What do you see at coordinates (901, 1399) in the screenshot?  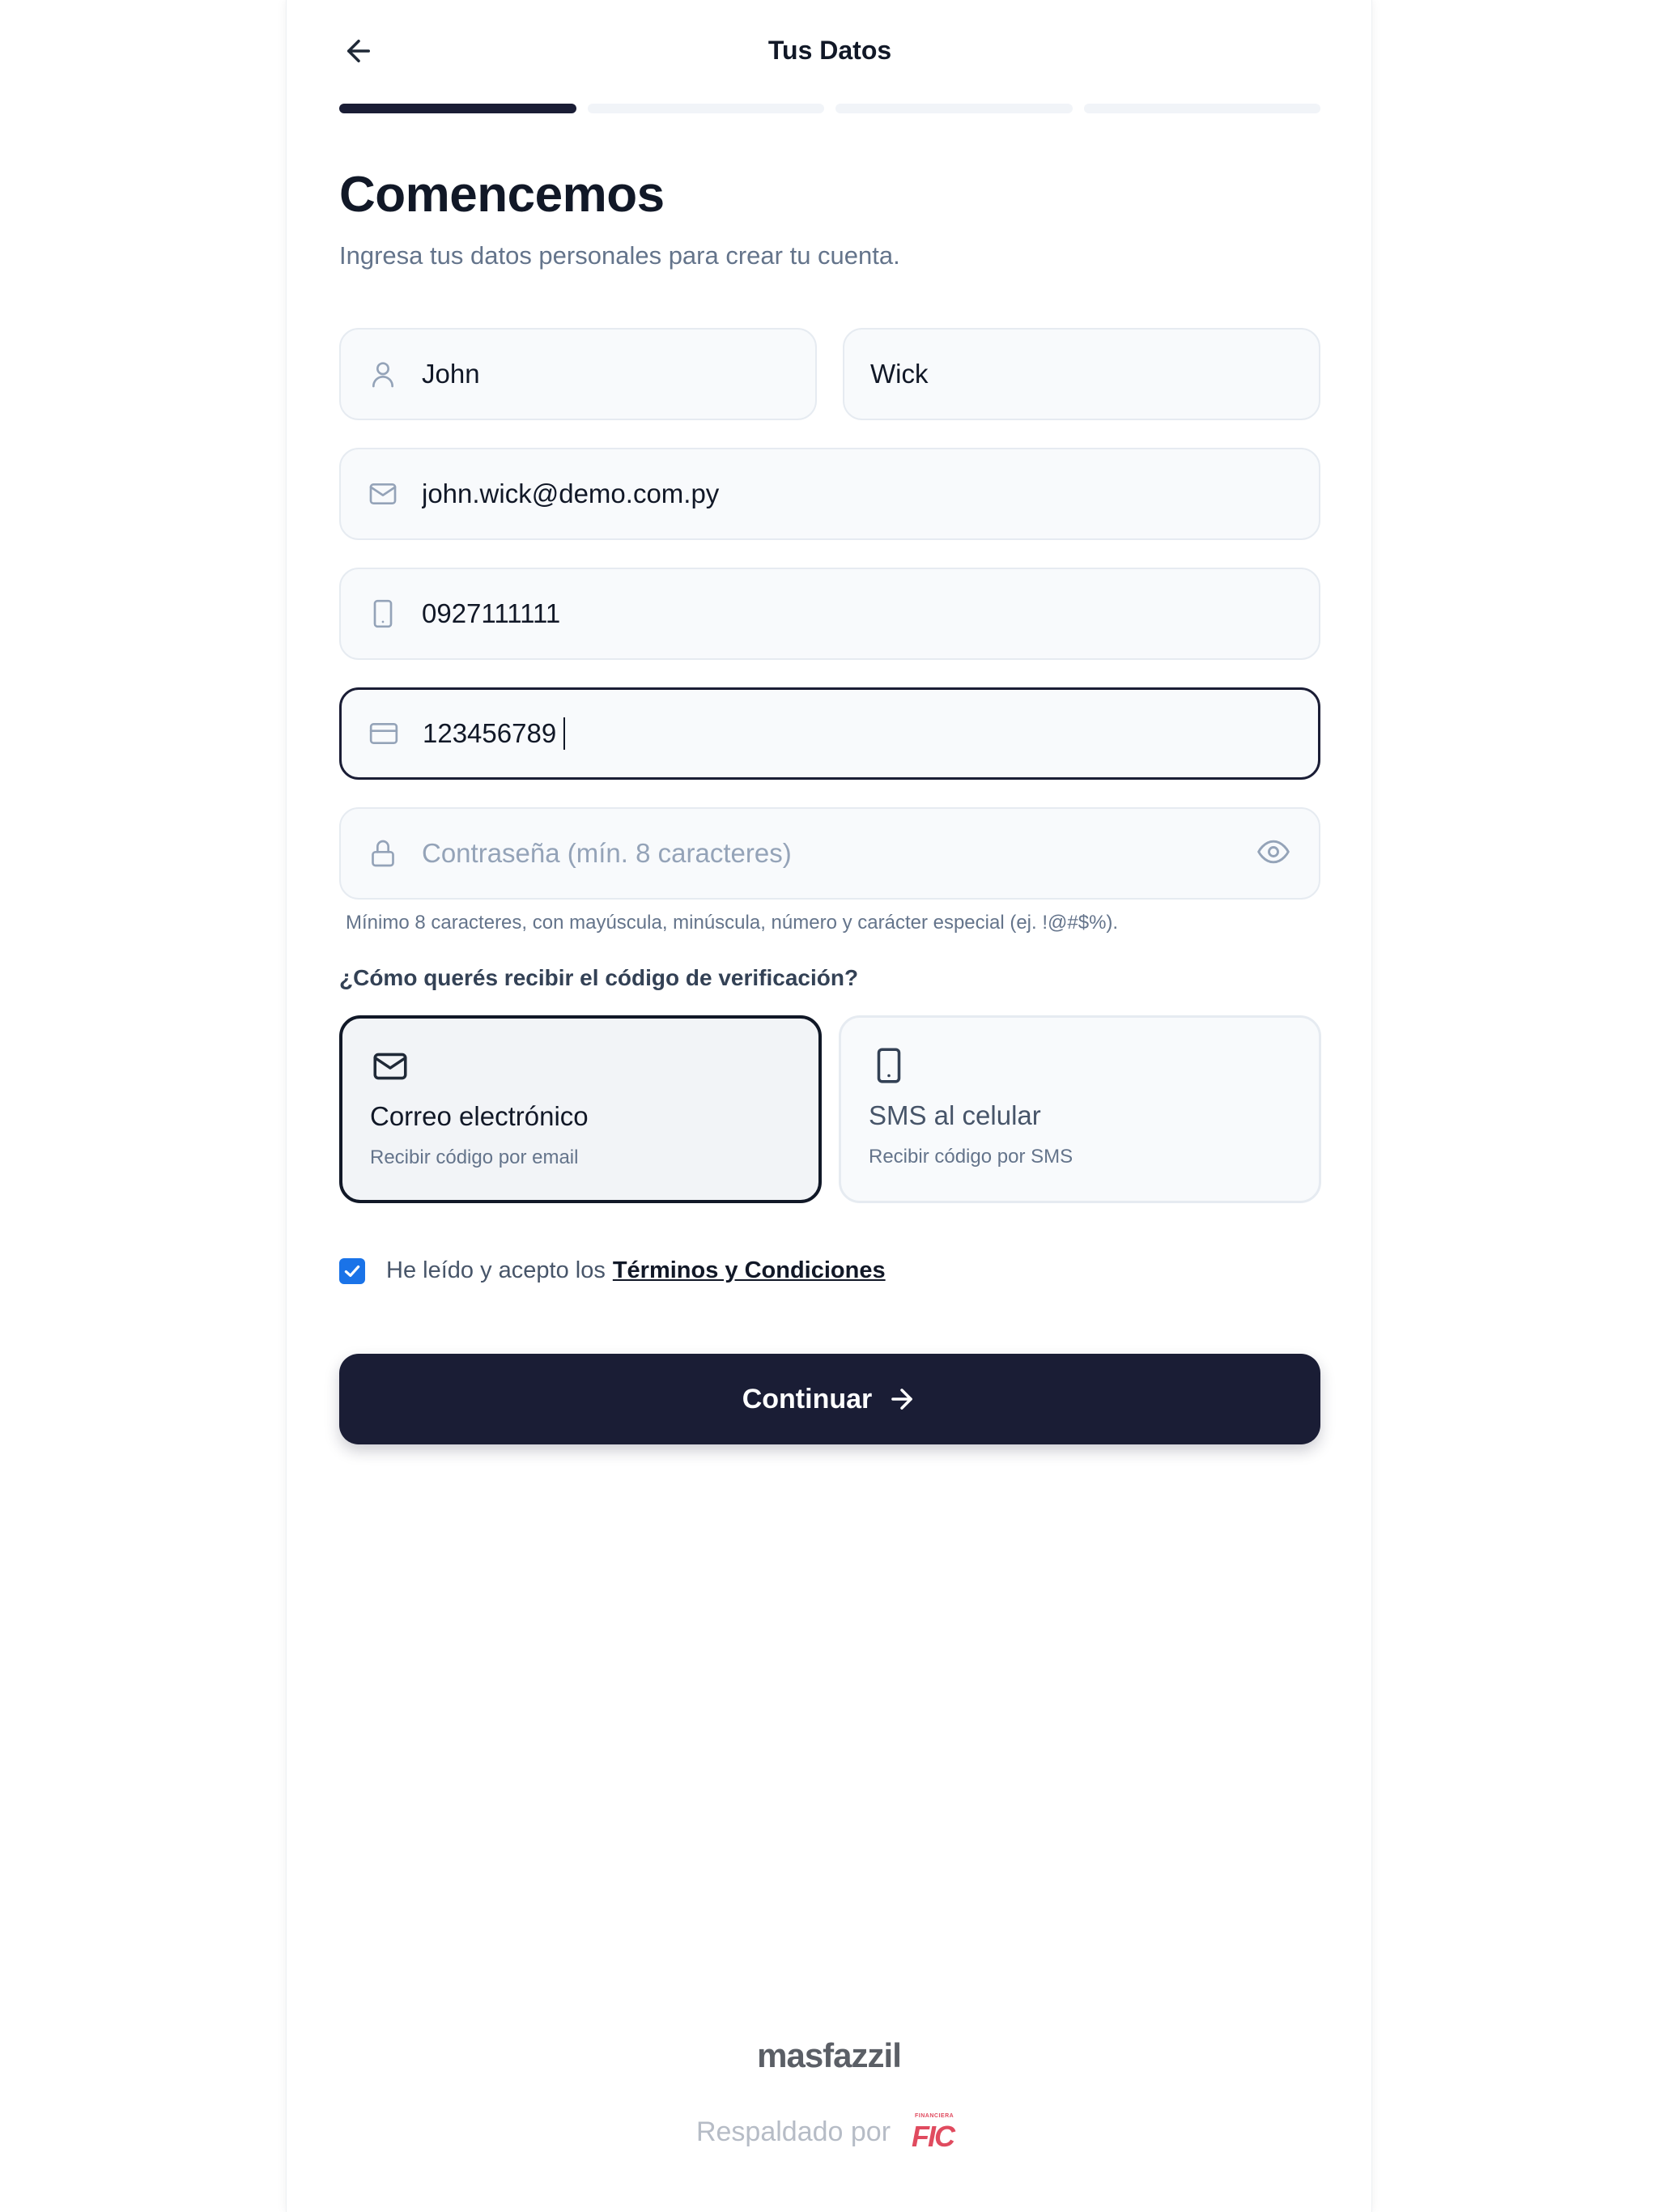 I see `arrow-right-icon` at bounding box center [901, 1399].